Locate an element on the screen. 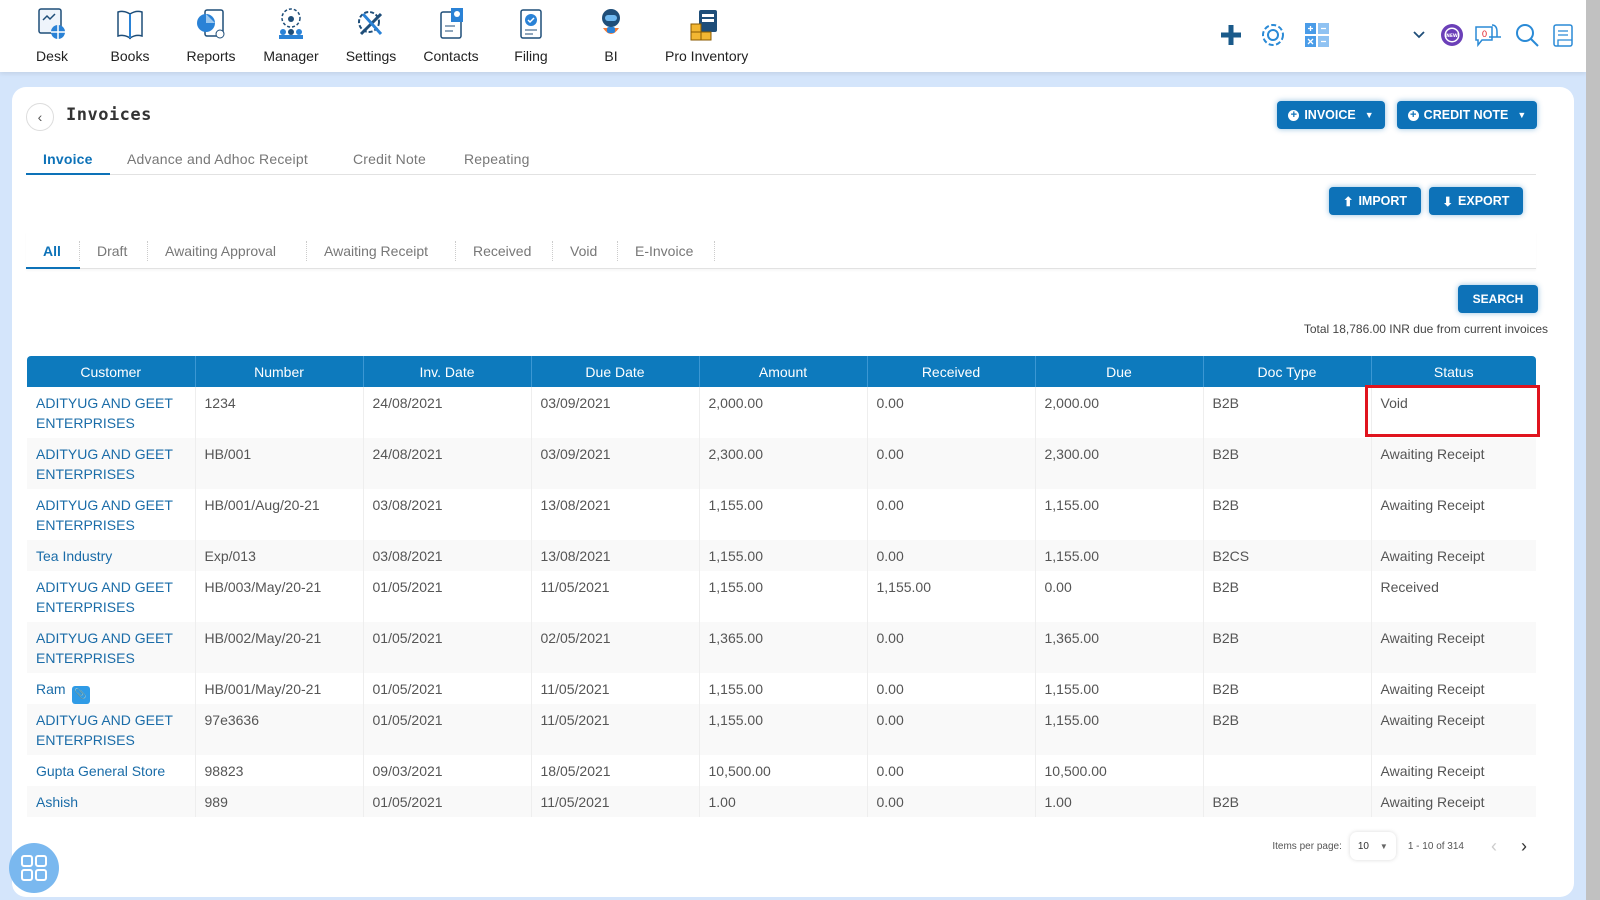 This screenshot has height=900, width=1600. nav-desk: Desk is located at coordinates (52, 35).